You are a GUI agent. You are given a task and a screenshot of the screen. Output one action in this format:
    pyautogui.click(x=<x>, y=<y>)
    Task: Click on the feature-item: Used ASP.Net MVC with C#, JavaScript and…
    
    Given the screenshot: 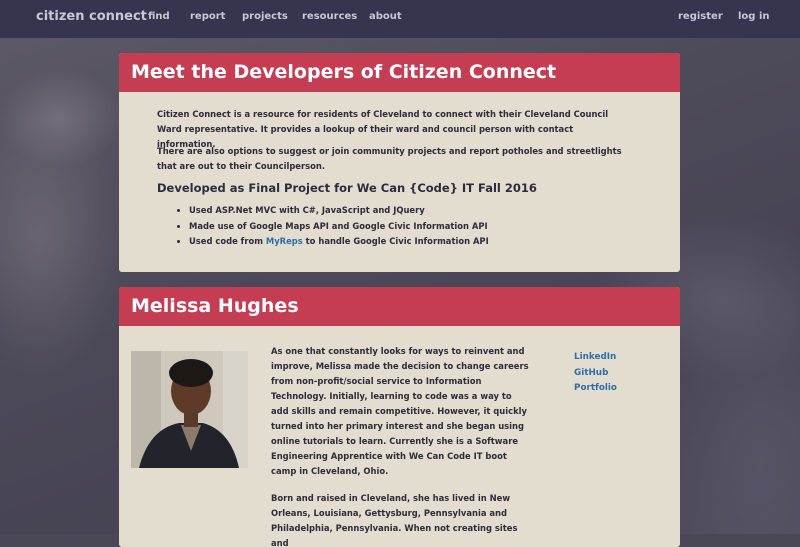 What is the action you would take?
    pyautogui.click(x=399, y=211)
    